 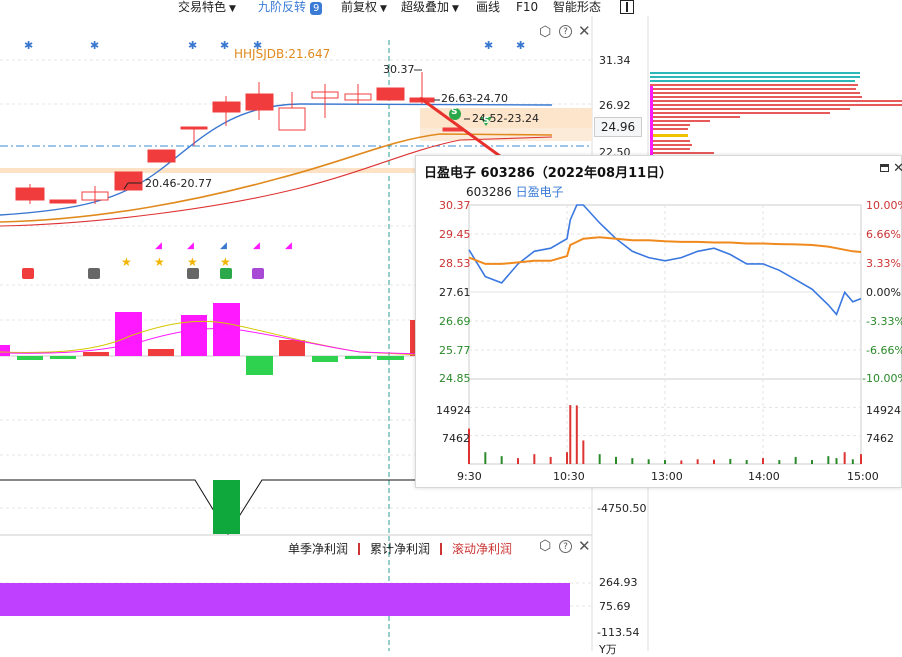 I want to click on price-tick: 28.53, so click(x=455, y=263).